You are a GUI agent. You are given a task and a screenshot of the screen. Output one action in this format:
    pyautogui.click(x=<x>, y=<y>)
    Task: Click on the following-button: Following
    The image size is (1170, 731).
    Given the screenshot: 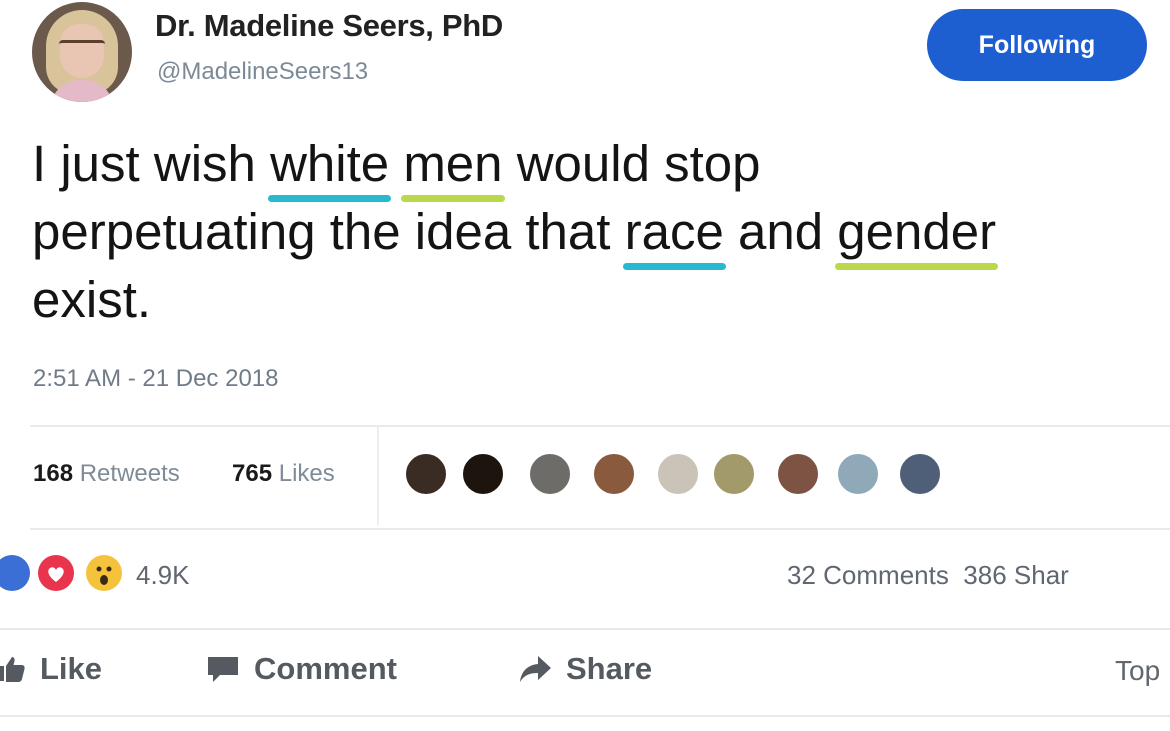 What is the action you would take?
    pyautogui.click(x=1037, y=45)
    